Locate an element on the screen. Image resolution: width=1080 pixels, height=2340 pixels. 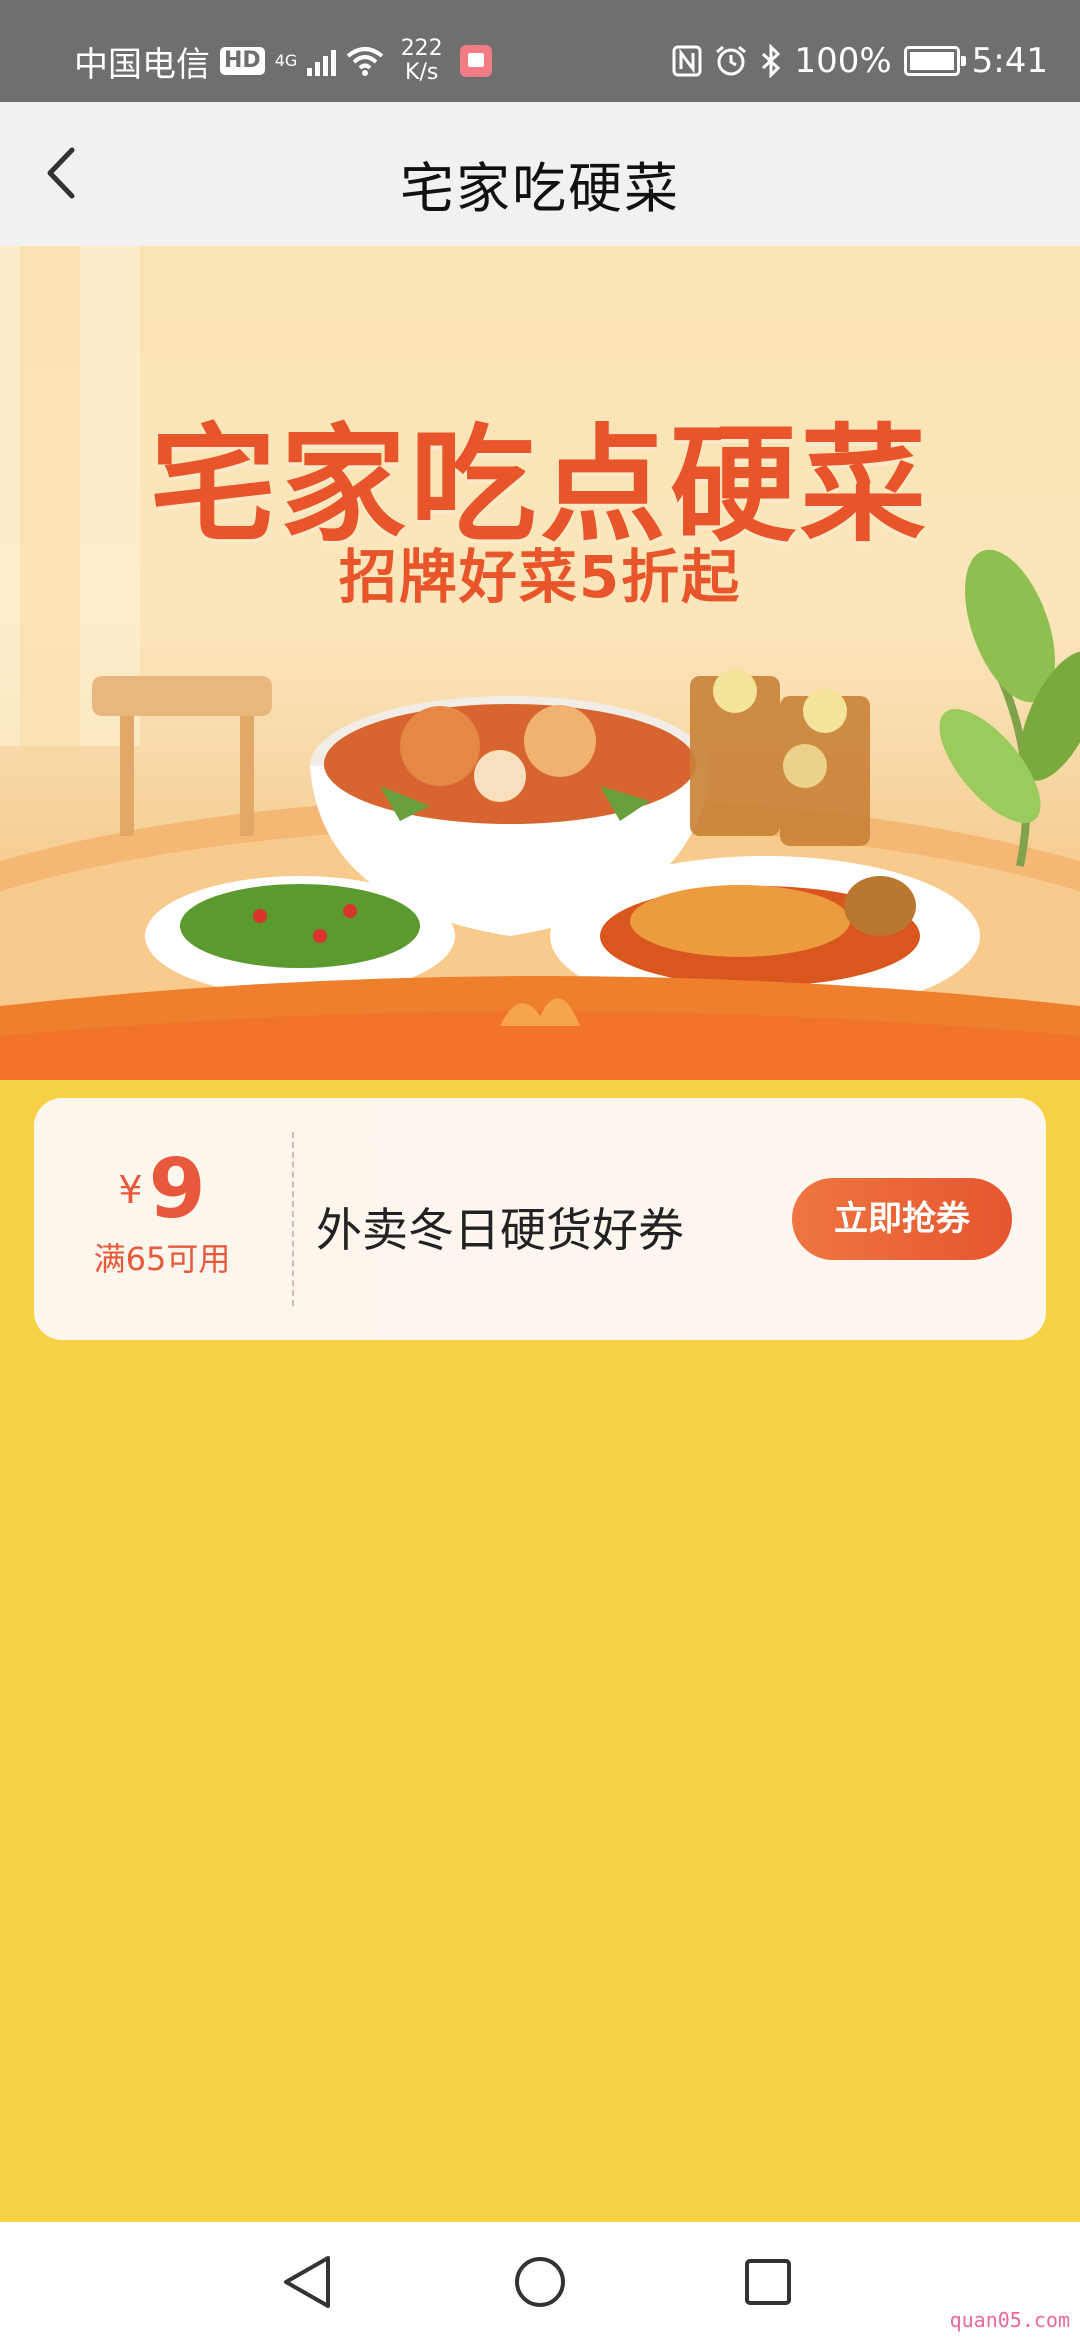
page-title: 宅家吃硬菜 is located at coordinates (540, 188).